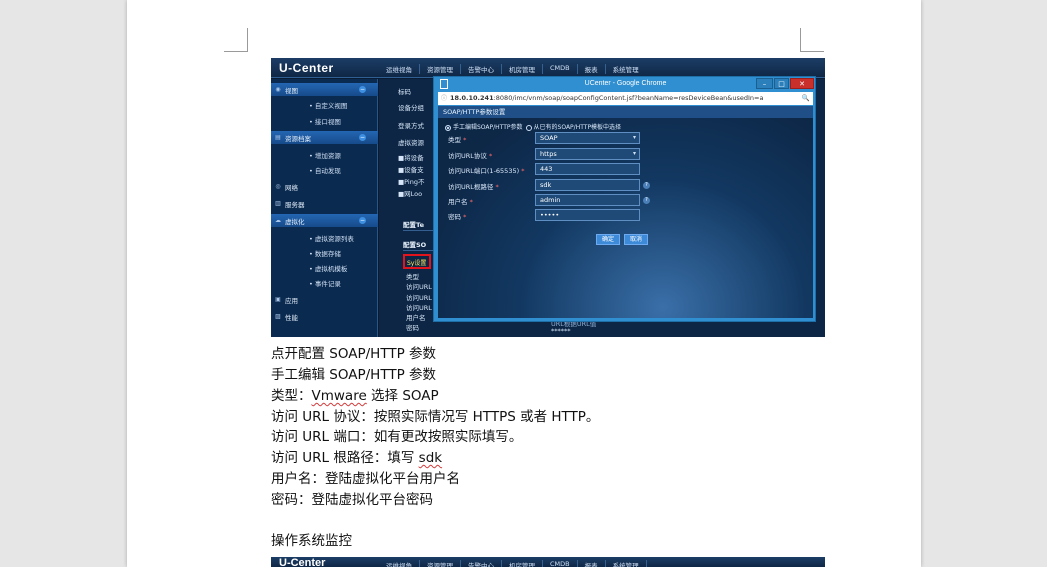  I want to click on zoom-icon: 🔍, so click(806, 98).